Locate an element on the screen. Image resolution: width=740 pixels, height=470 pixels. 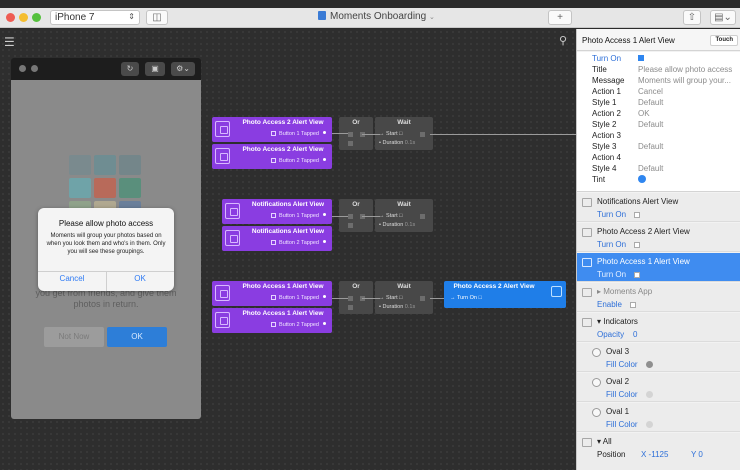
tint-color-swatch is located at coordinates (688, 180).